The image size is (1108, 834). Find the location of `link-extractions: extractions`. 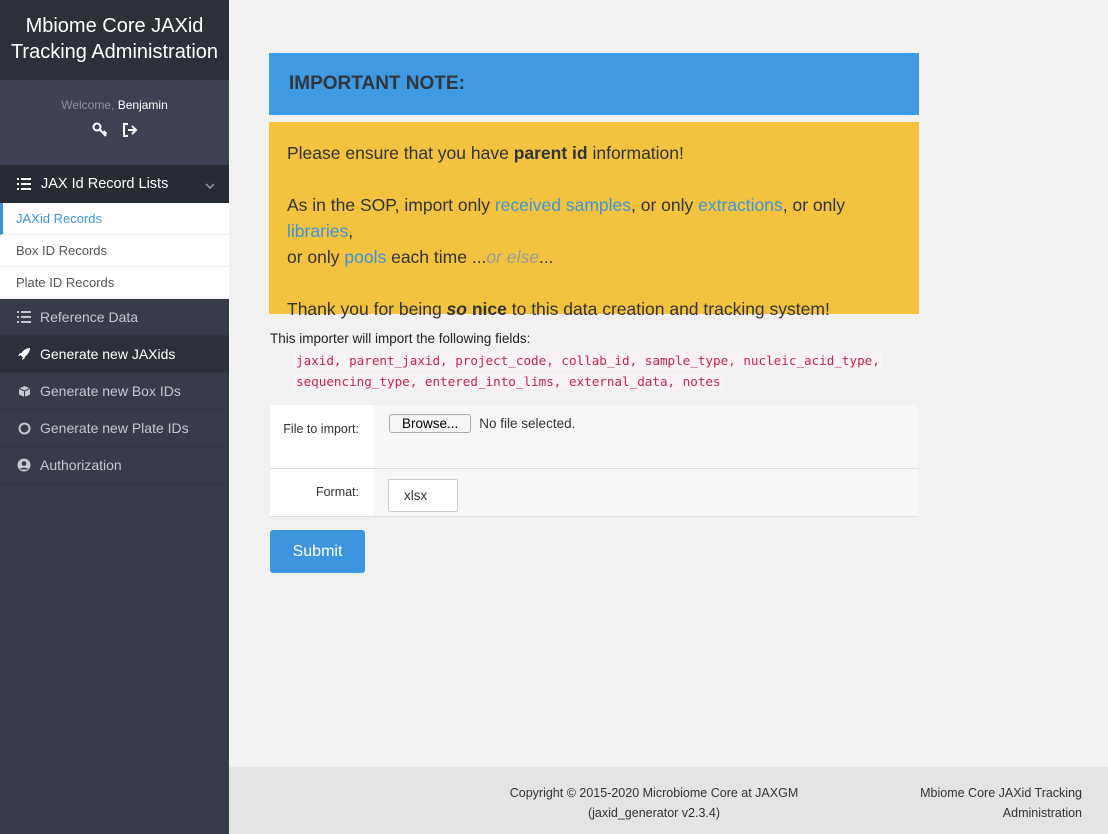

link-extractions: extractions is located at coordinates (740, 205).